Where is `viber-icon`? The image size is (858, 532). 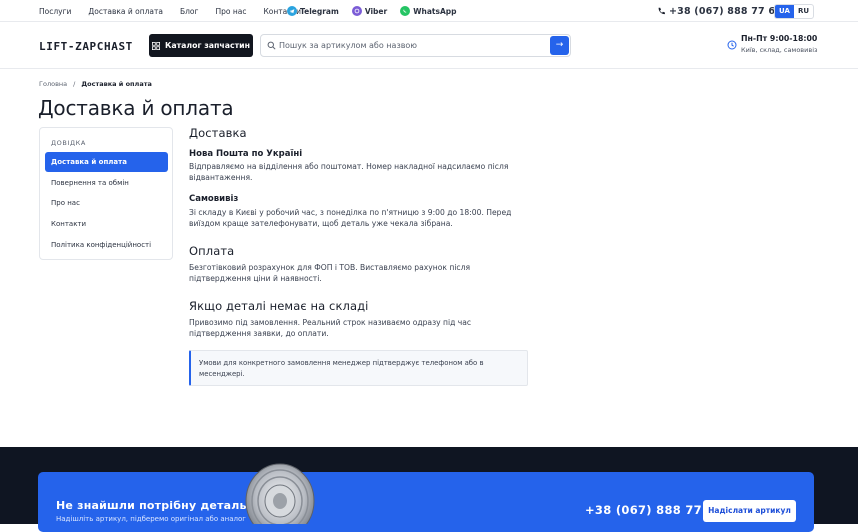 viber-icon is located at coordinates (356, 11).